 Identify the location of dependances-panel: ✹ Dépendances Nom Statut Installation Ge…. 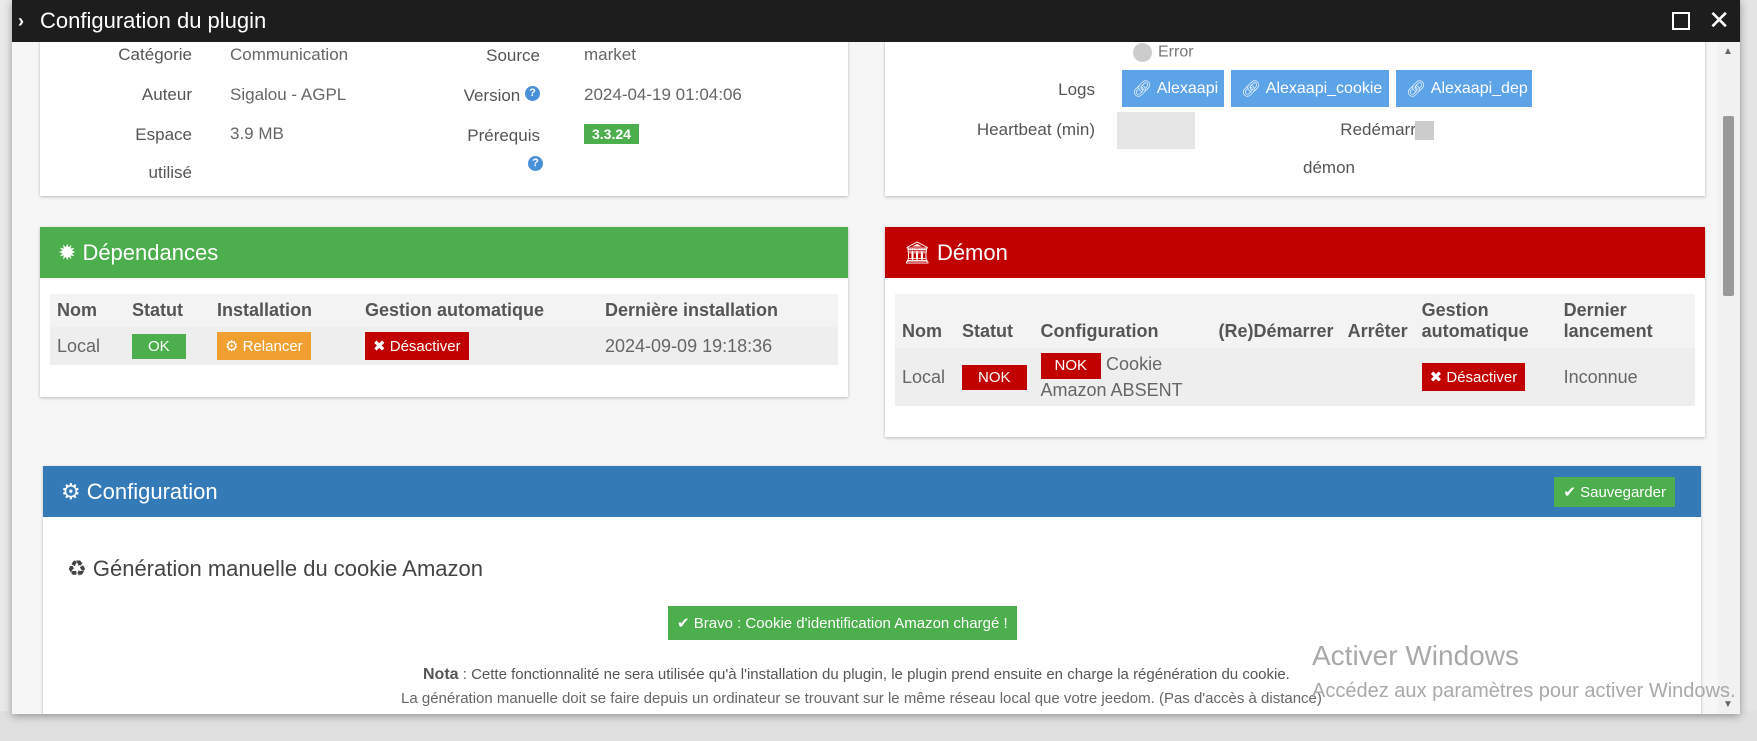
(444, 312).